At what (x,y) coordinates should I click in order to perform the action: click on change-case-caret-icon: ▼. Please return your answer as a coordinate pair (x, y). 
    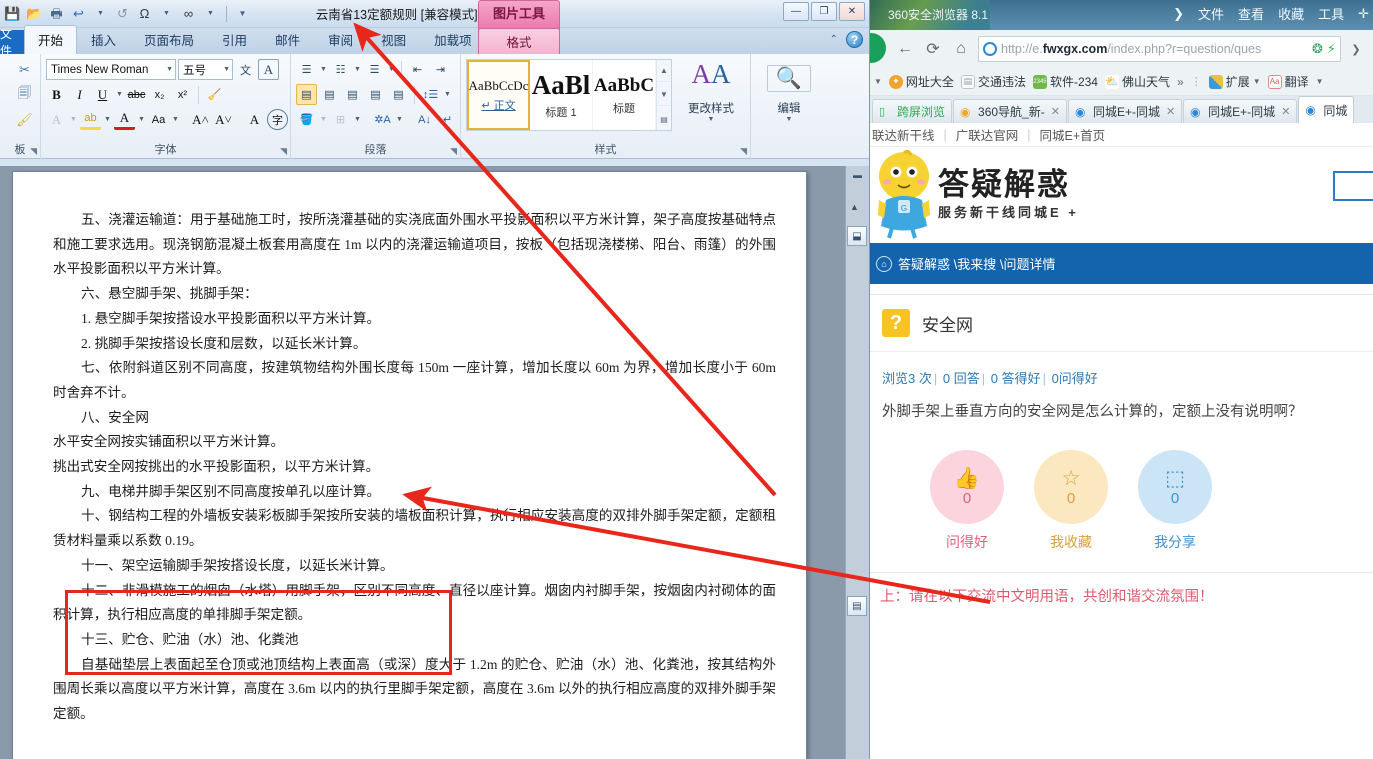
    Looking at the image, I should click on (175, 119).